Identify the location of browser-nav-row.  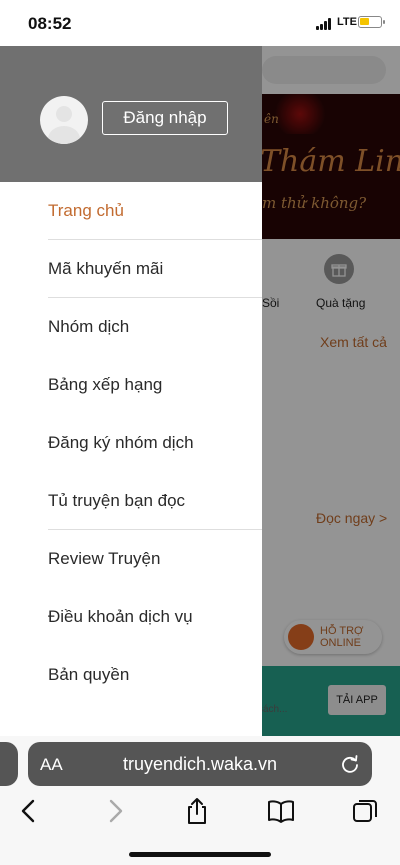
(200, 812).